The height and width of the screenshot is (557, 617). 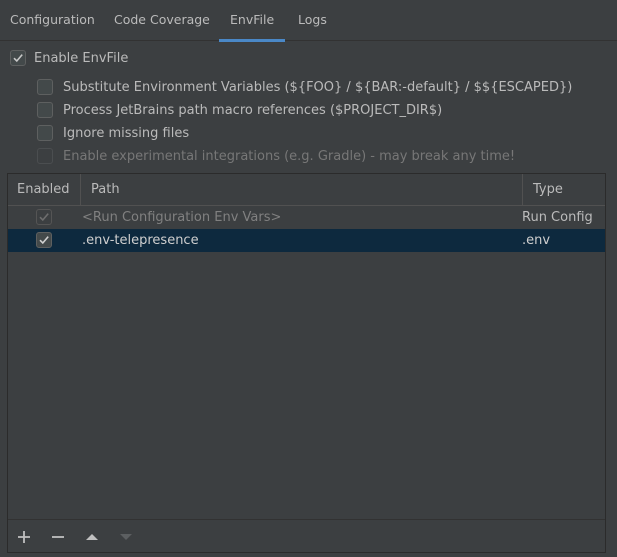 What do you see at coordinates (306, 217) in the screenshot?
I see `table-row: <Run Configuration Env Vars> Run Config` at bounding box center [306, 217].